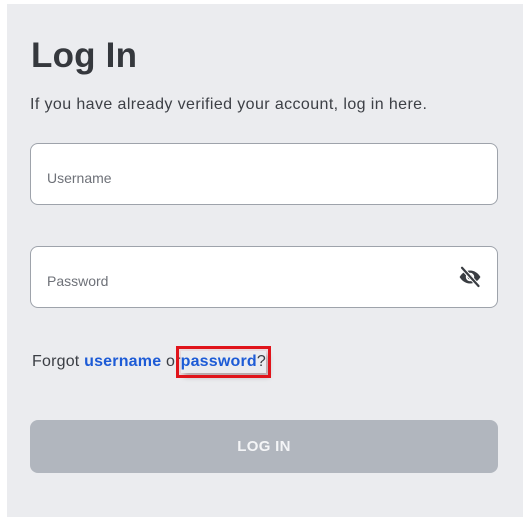  I want to click on page-title: Log In, so click(84, 55).